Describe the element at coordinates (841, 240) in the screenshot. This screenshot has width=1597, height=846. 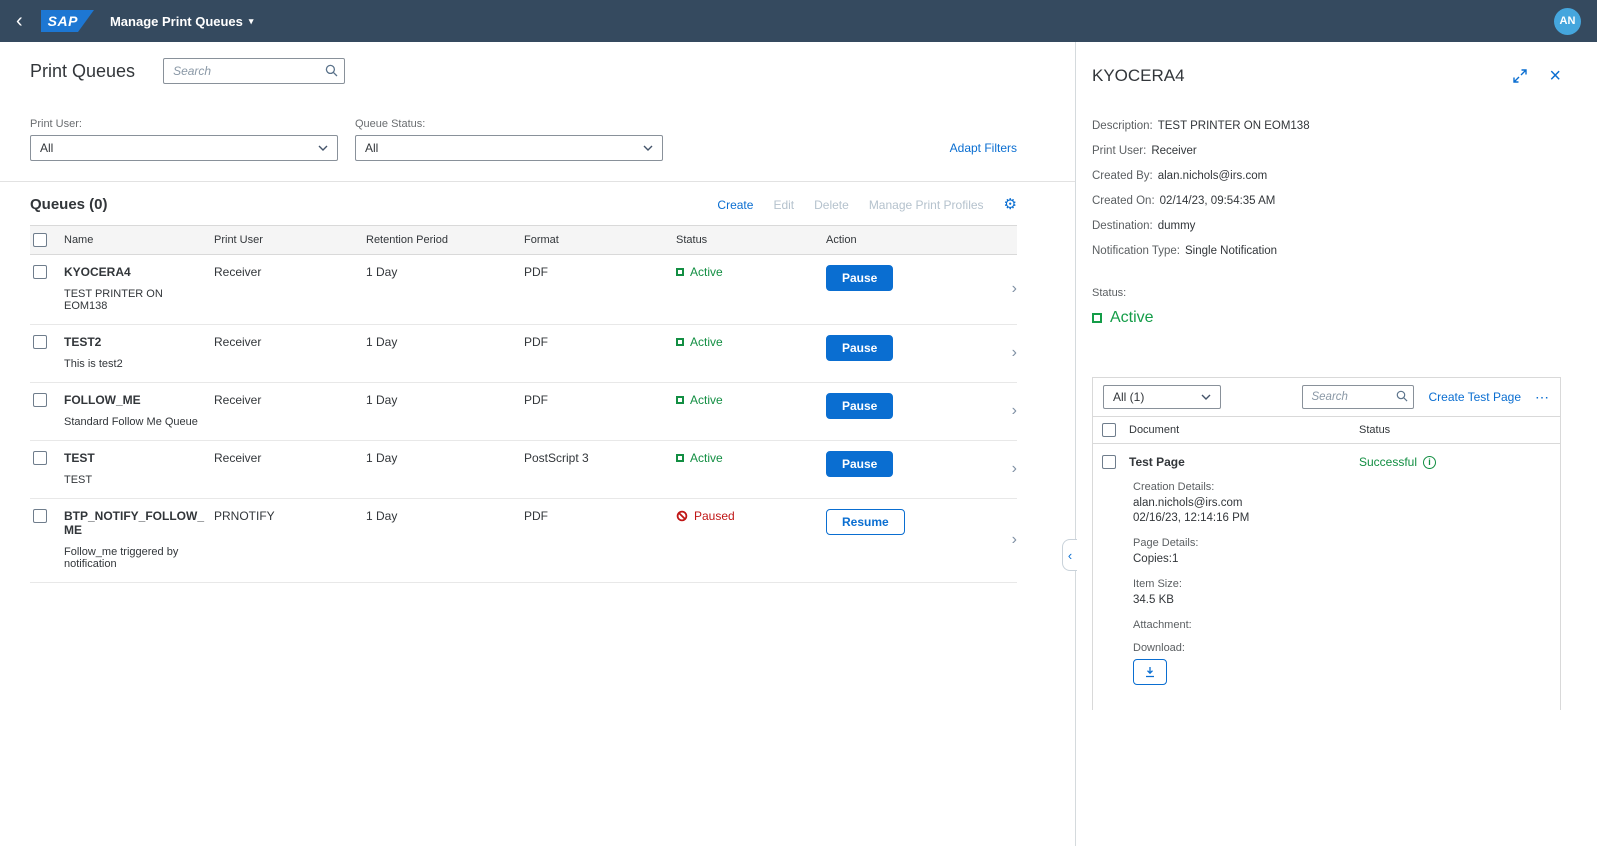
I see `column-action: Action` at that location.